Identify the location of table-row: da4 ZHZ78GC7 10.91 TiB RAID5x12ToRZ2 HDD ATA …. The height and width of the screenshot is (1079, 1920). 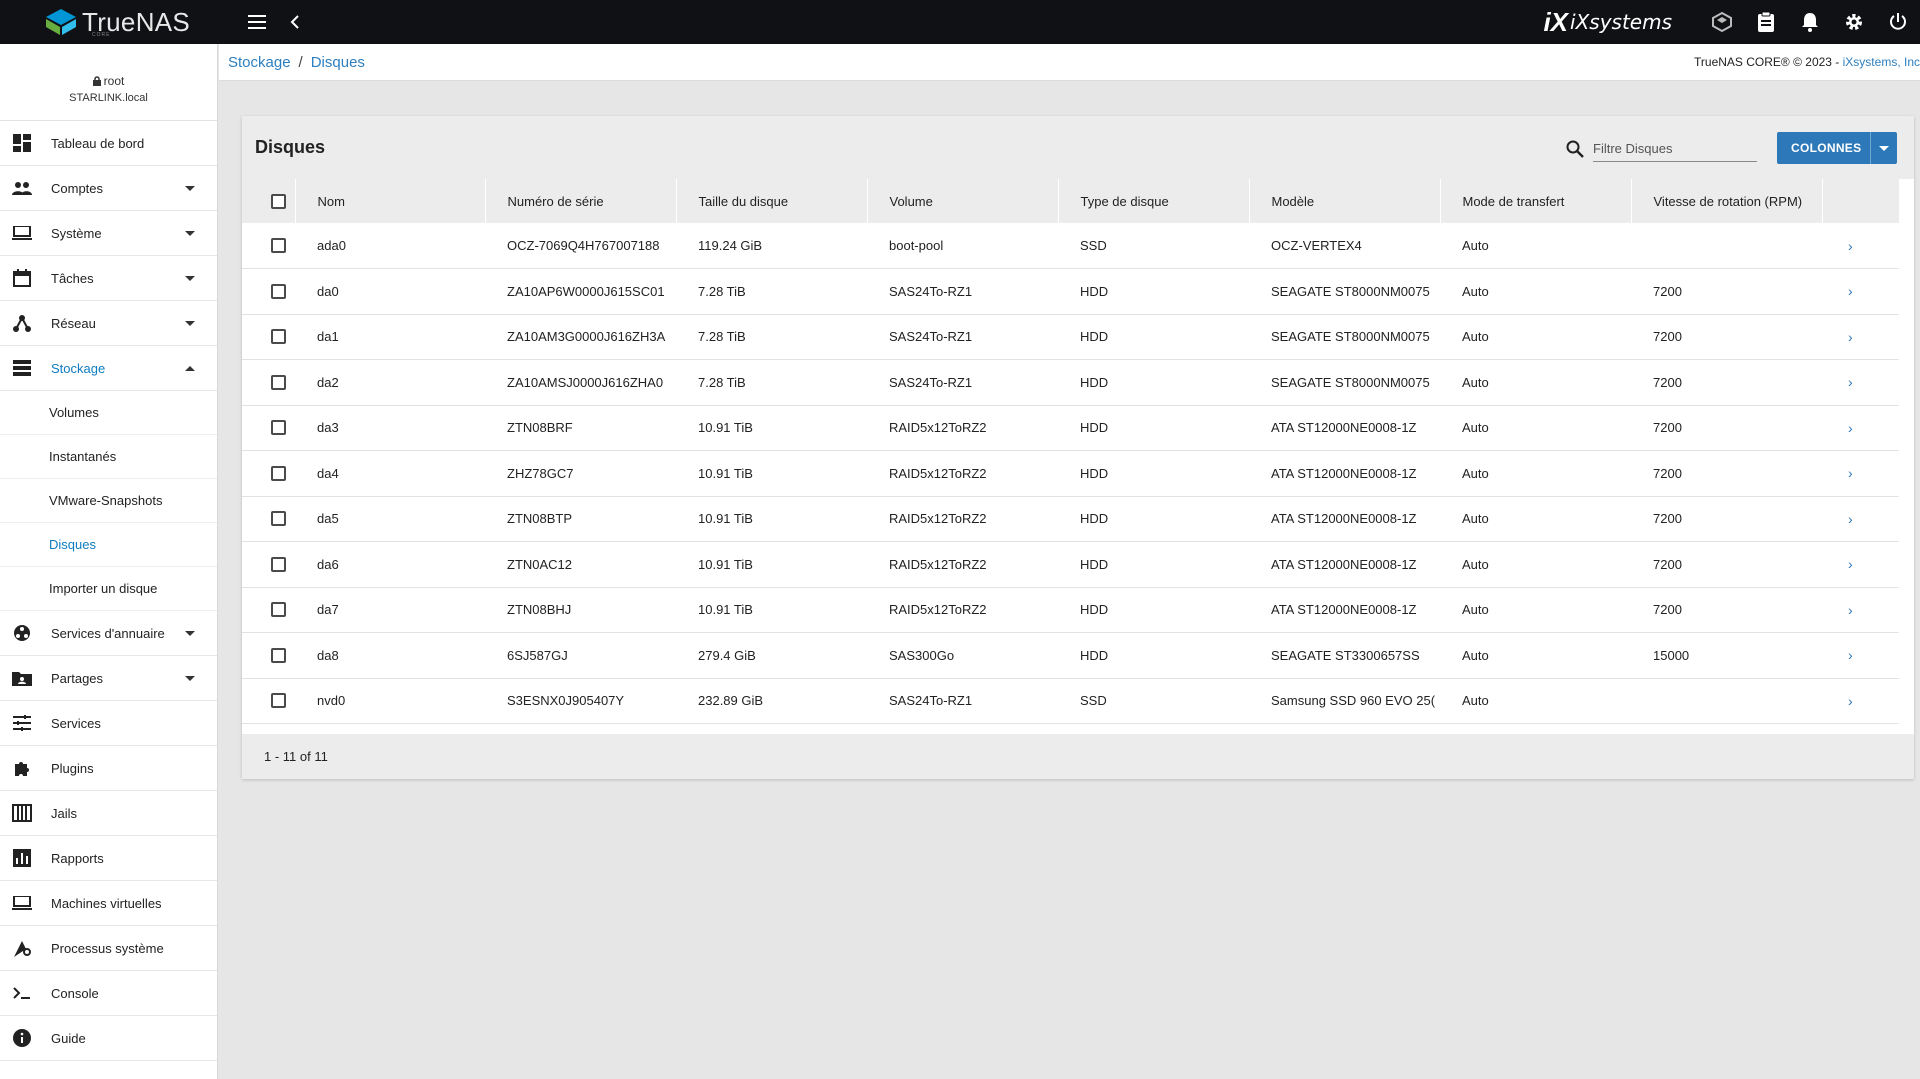
(1070, 474).